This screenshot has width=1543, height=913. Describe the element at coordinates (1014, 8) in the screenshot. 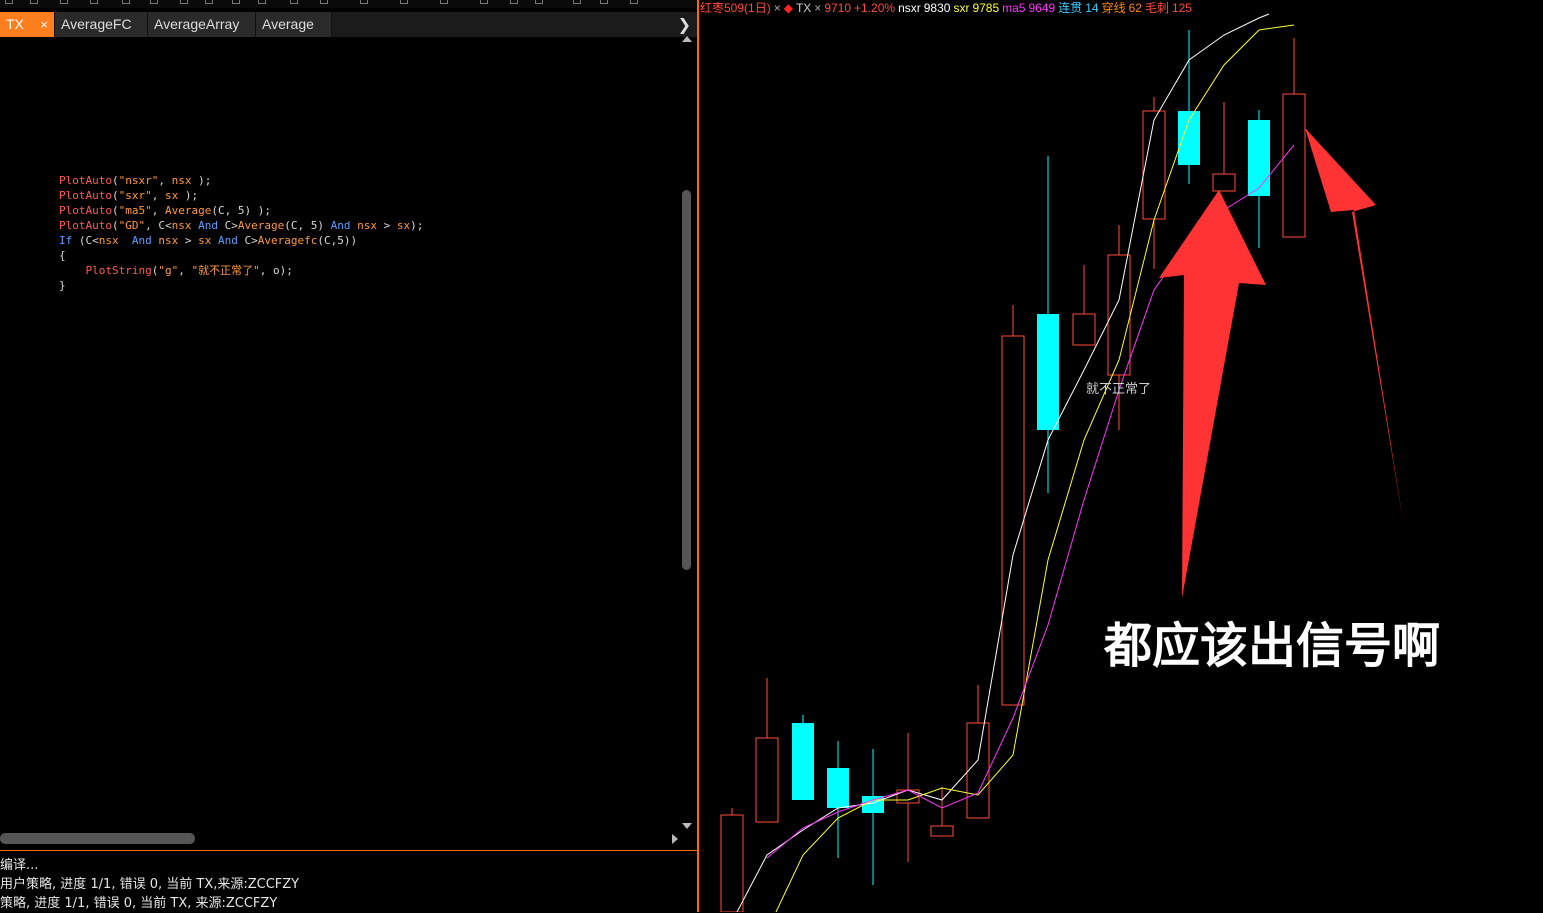

I see `ma5-label: ma5` at that location.